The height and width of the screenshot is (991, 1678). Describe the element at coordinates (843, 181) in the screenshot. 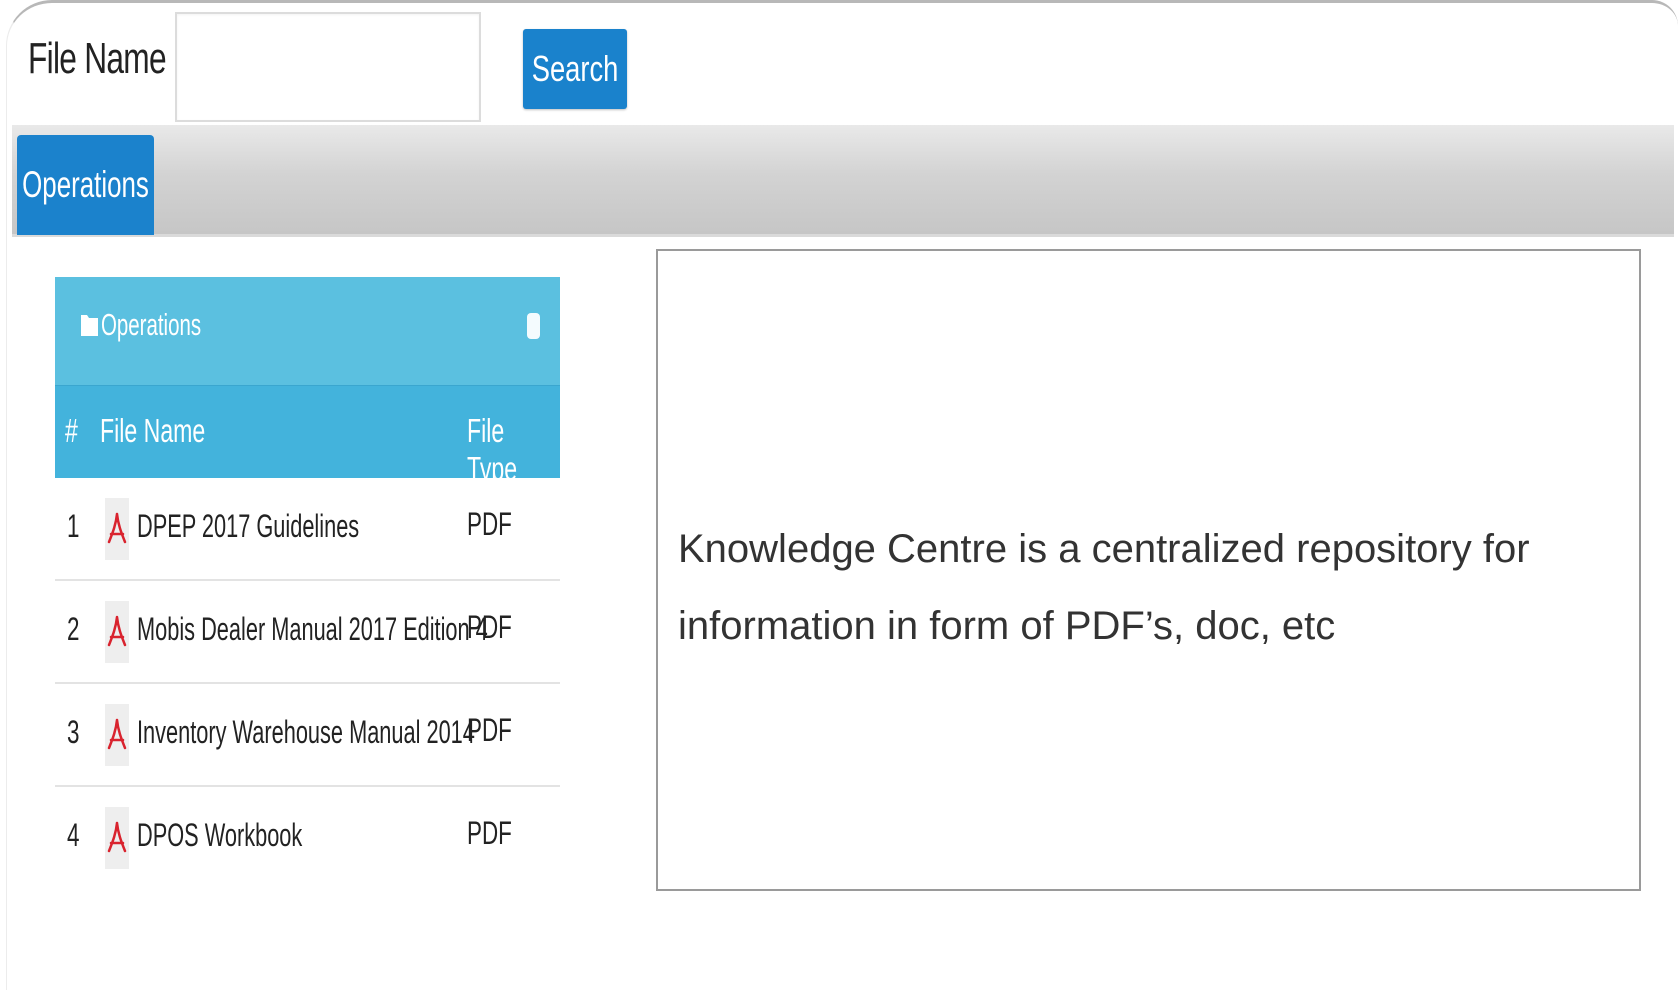

I see `tab-bar: Operations` at that location.